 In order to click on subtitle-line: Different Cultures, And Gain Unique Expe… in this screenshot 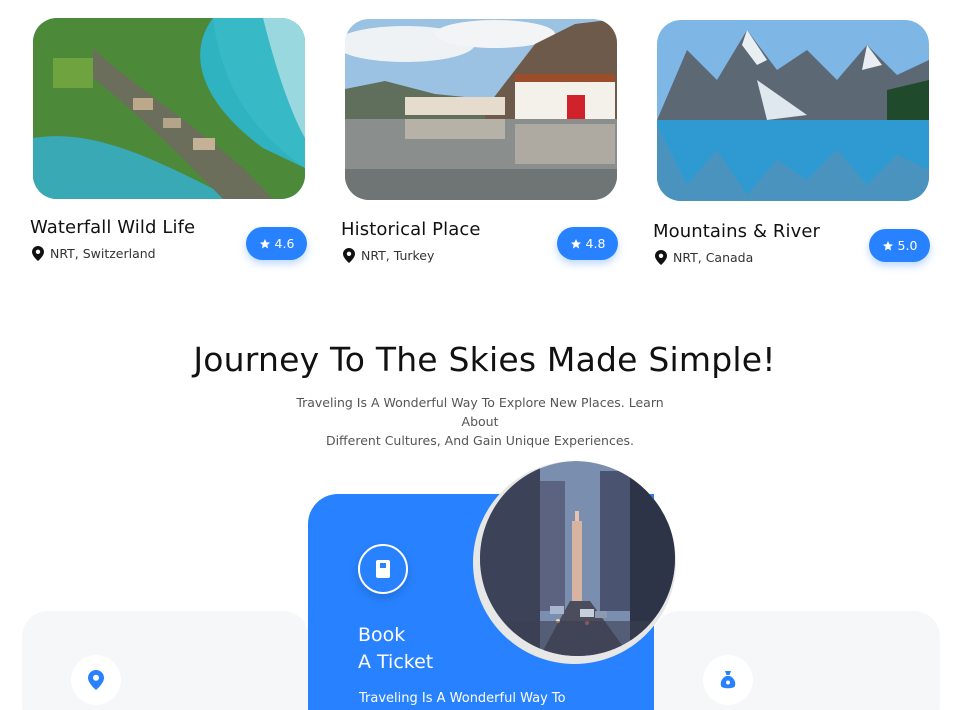, I will do `click(480, 440)`.